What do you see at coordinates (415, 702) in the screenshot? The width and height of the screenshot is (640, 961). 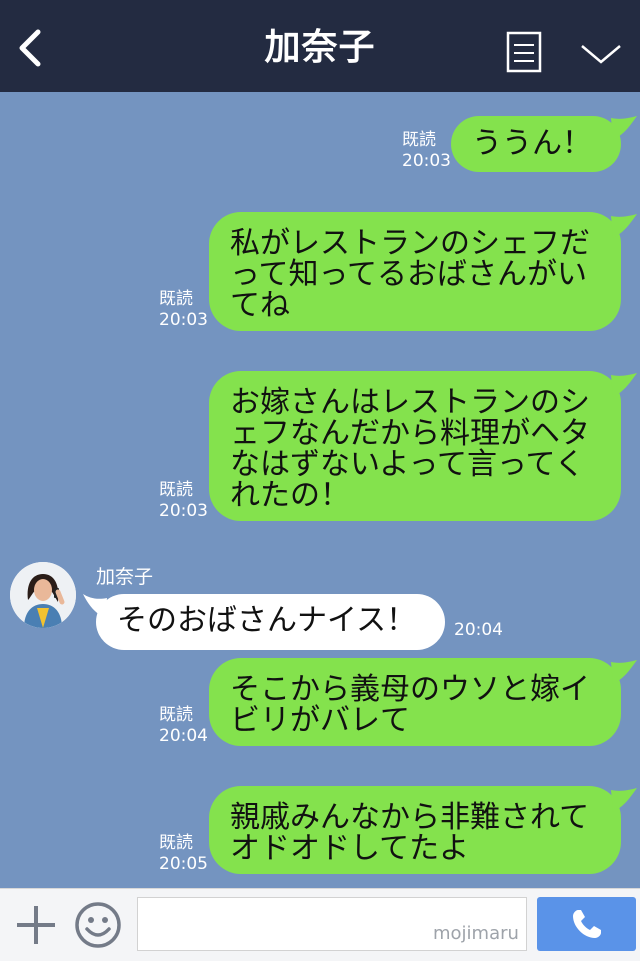 I see `message-bubble-sent: そこから義母のウソと嫁イ ビリがバレて` at bounding box center [415, 702].